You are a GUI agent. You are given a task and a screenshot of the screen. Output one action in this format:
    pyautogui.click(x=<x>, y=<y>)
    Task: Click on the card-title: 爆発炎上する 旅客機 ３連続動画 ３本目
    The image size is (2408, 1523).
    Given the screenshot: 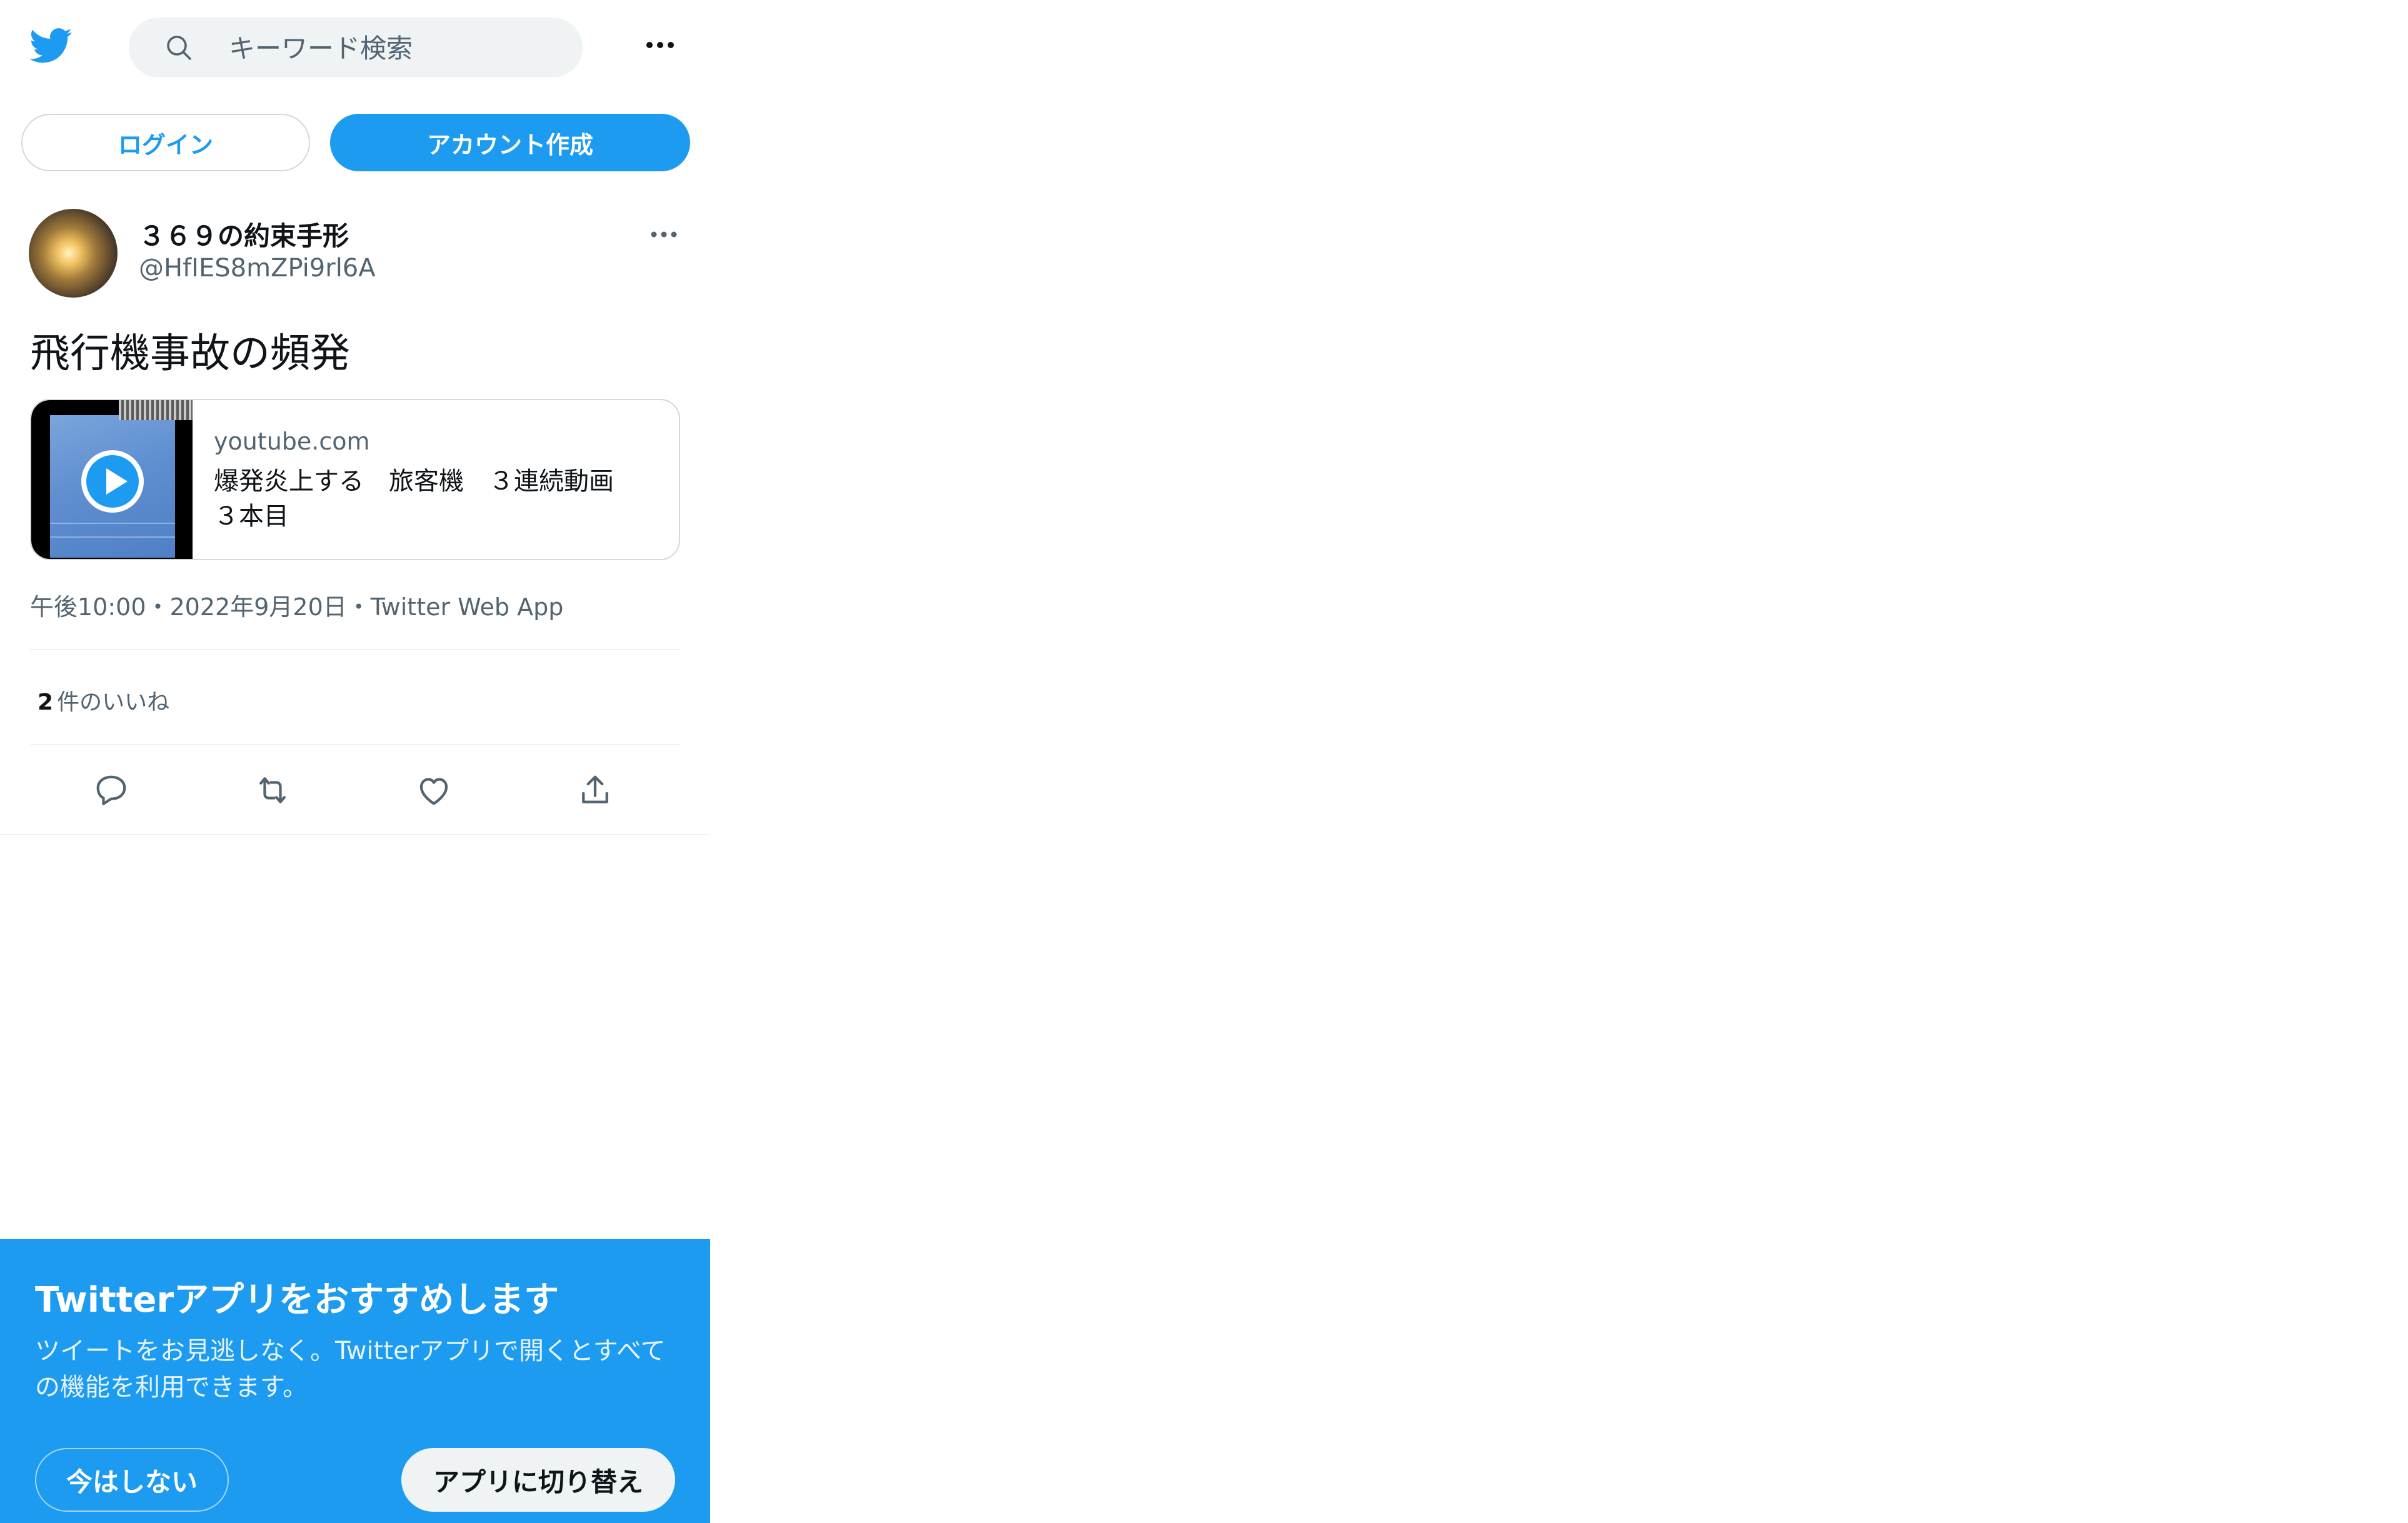 What is the action you would take?
    pyautogui.click(x=426, y=499)
    